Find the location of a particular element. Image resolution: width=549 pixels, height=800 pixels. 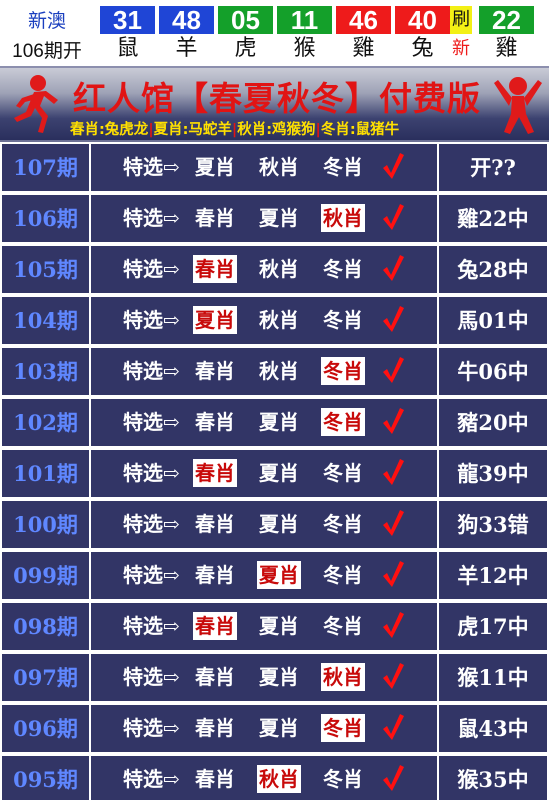

table-row: 107期 特选⇨ 夏肖 秋肖 冬肖 开?? is located at coordinates (274, 167).